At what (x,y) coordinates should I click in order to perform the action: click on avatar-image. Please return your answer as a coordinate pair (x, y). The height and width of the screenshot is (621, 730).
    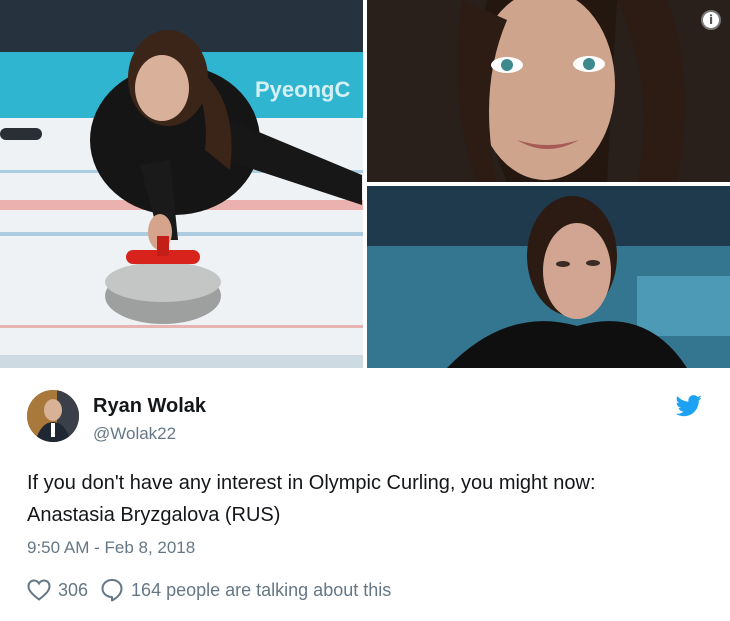
    Looking at the image, I should click on (53, 416).